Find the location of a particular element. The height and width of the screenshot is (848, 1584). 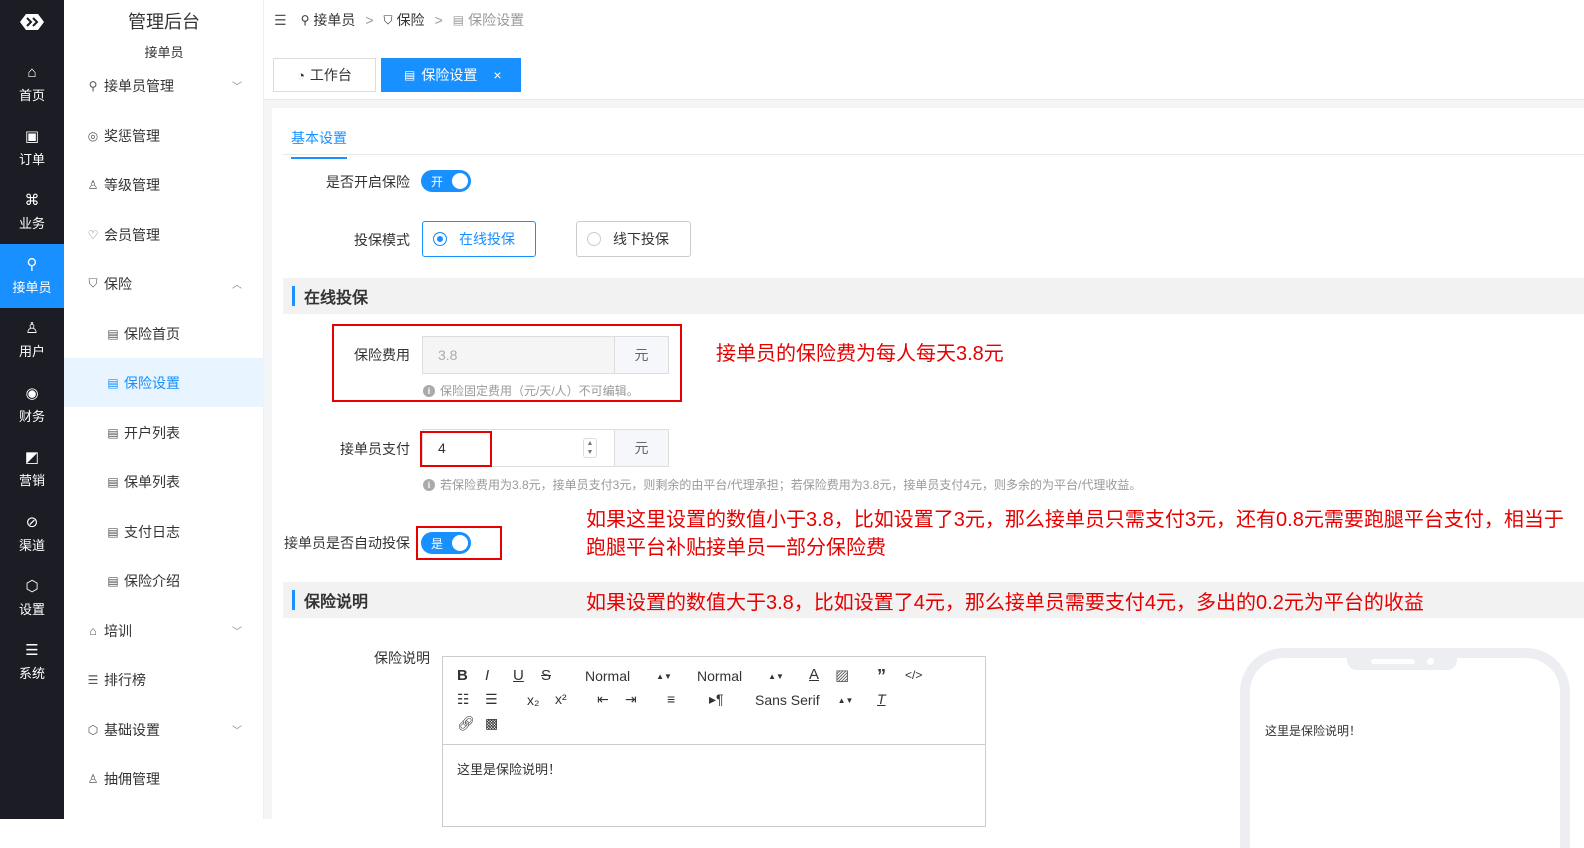

rail-item-user: ♙ 用户 is located at coordinates (32, 340).